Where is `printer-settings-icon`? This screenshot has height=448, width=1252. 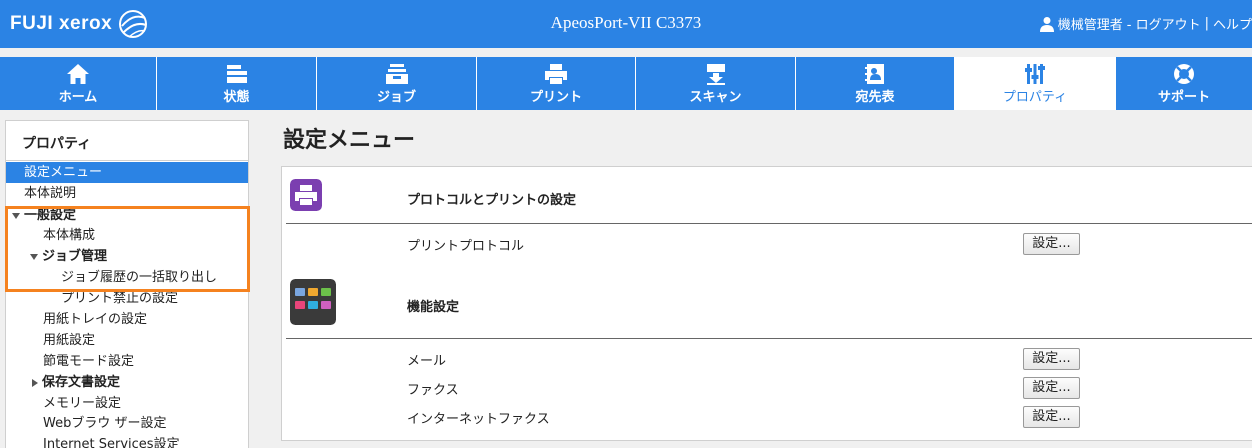 printer-settings-icon is located at coordinates (306, 195).